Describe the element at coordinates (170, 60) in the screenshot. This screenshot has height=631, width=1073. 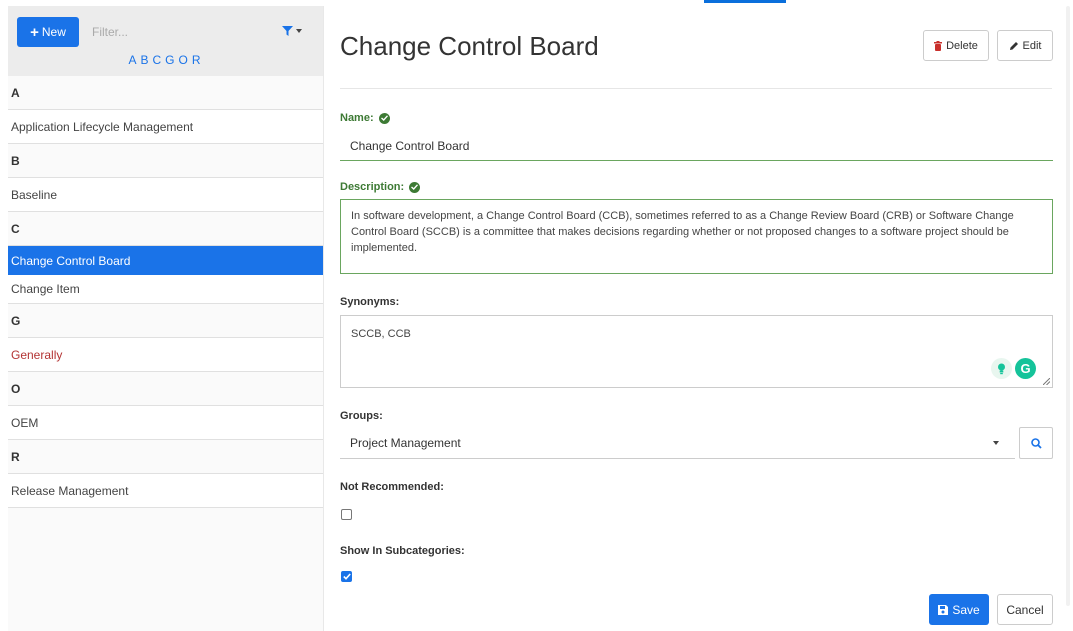
I see `alpha-link-g: G` at that location.